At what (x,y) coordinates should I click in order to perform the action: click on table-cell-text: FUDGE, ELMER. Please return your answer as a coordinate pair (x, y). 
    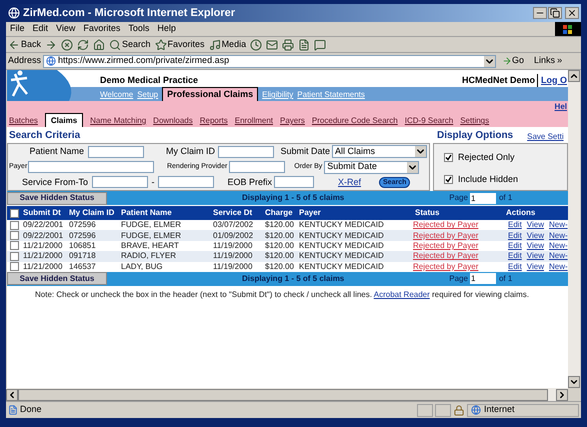
    Looking at the image, I should click on (151, 236).